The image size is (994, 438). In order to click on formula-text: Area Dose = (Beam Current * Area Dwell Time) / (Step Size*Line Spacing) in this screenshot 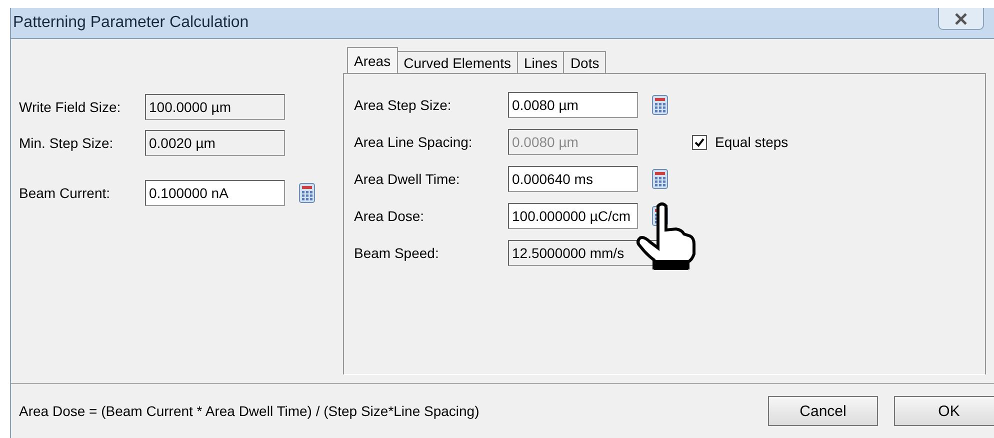, I will do `click(249, 411)`.